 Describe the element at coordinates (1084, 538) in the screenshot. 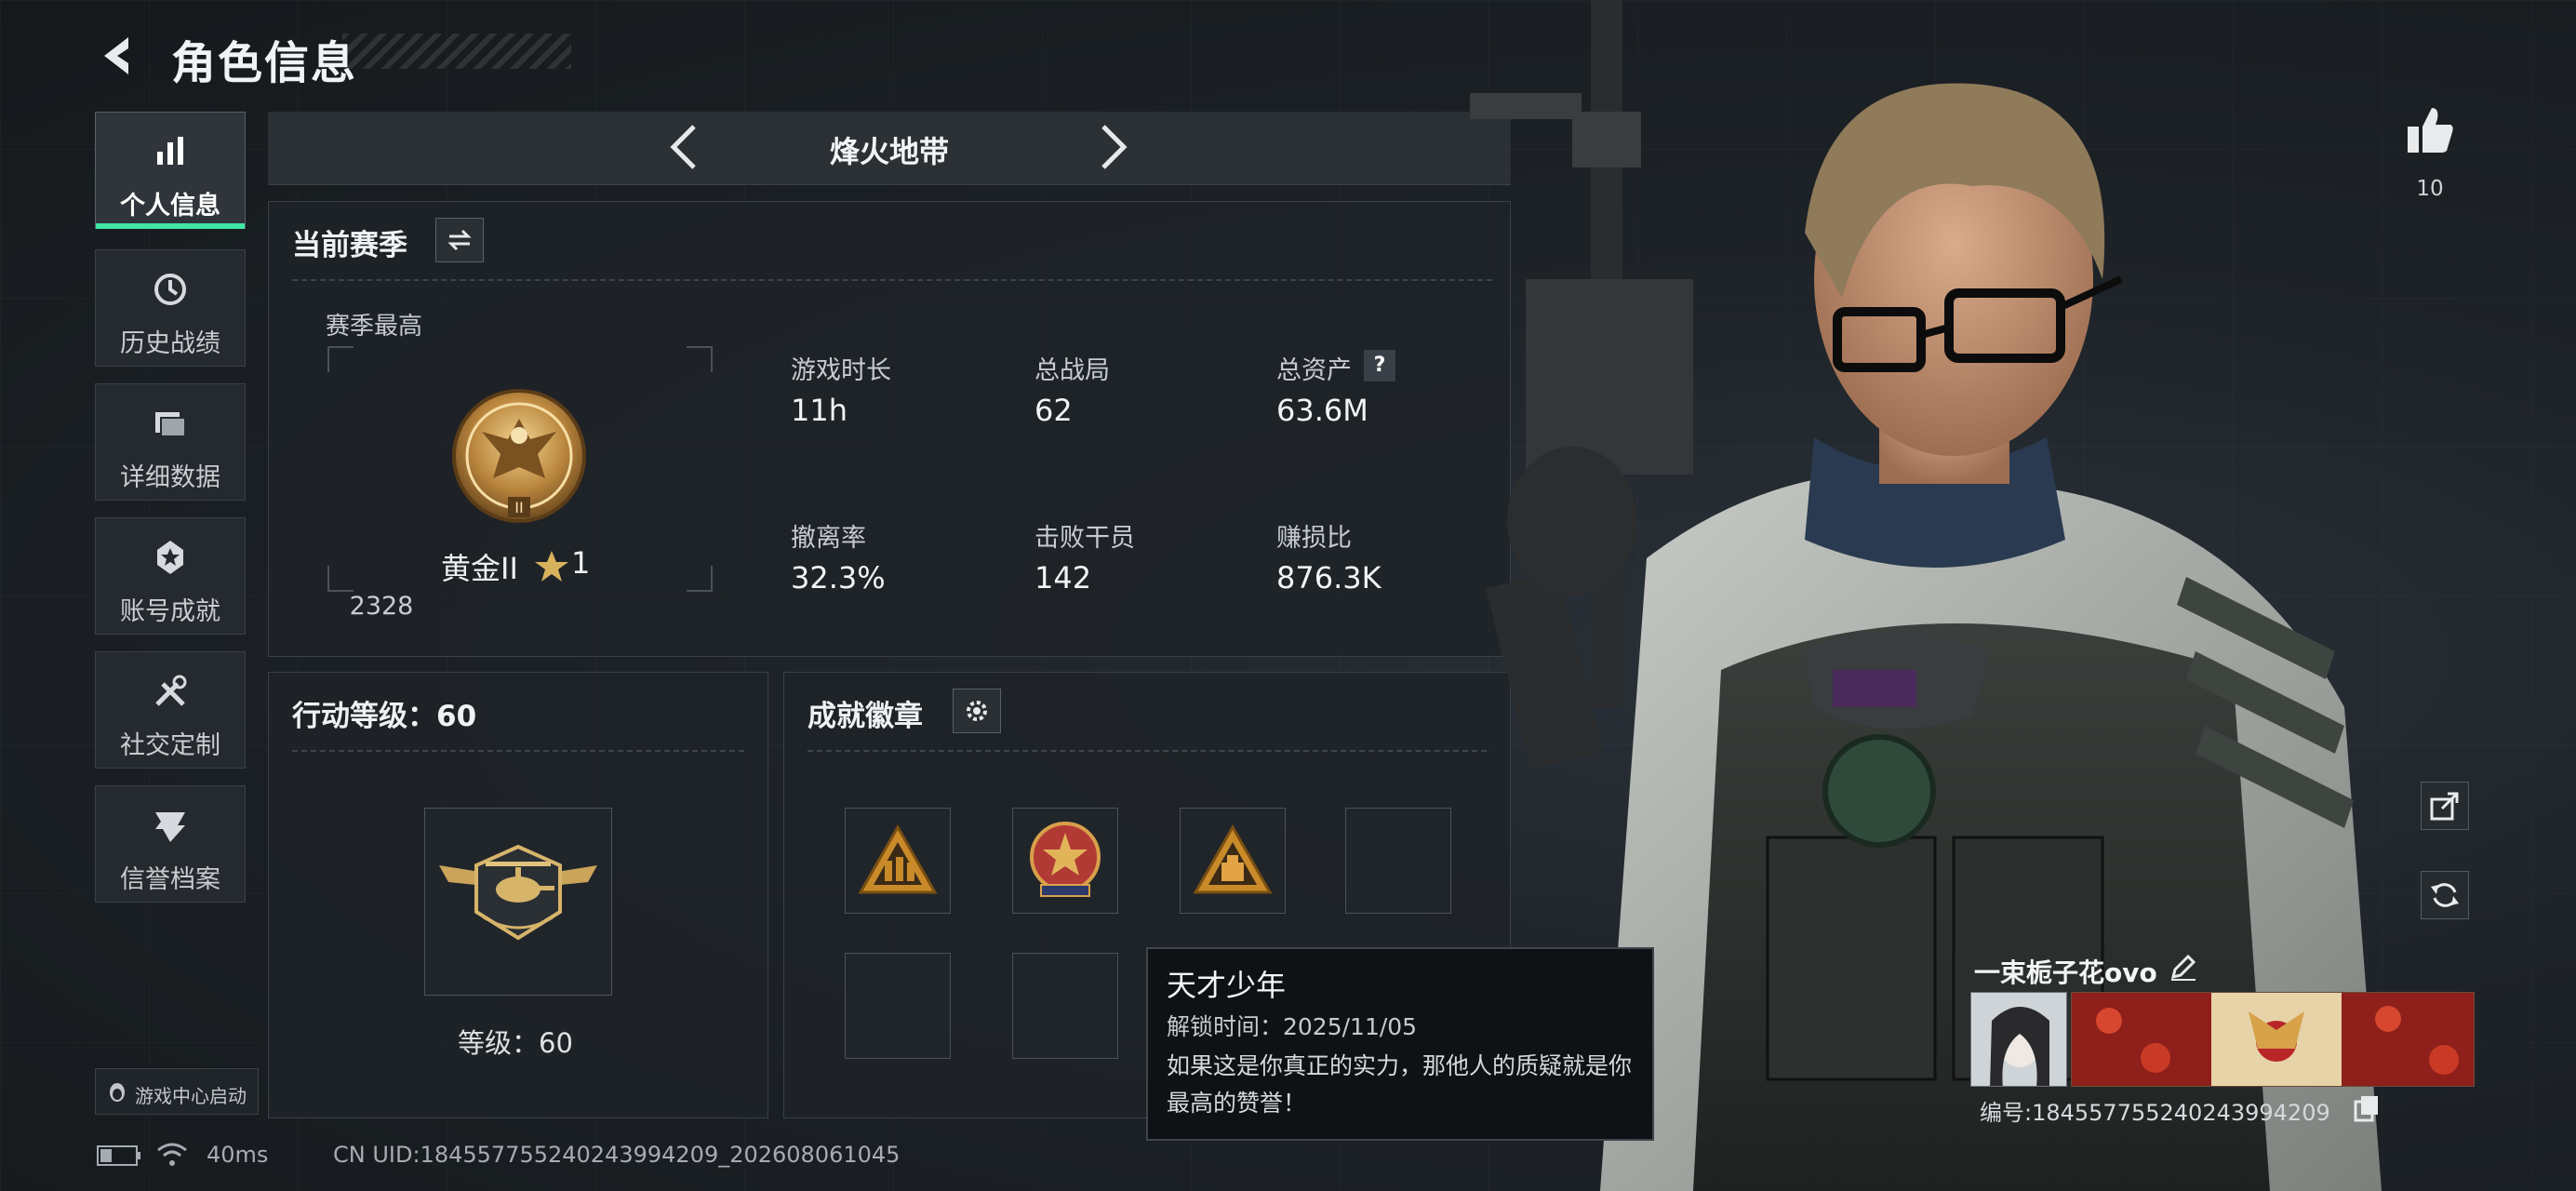

I see `stat-label: 击败干员` at that location.